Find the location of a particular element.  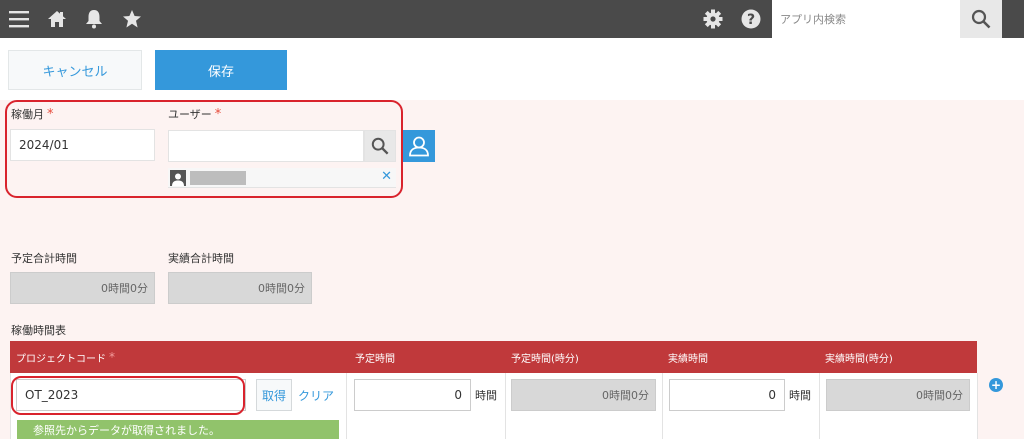

timesheet-table-header: プロジェクトコード * 予定時間 予定時間(時分) 実績時間 実績時間(時分) is located at coordinates (493, 357).